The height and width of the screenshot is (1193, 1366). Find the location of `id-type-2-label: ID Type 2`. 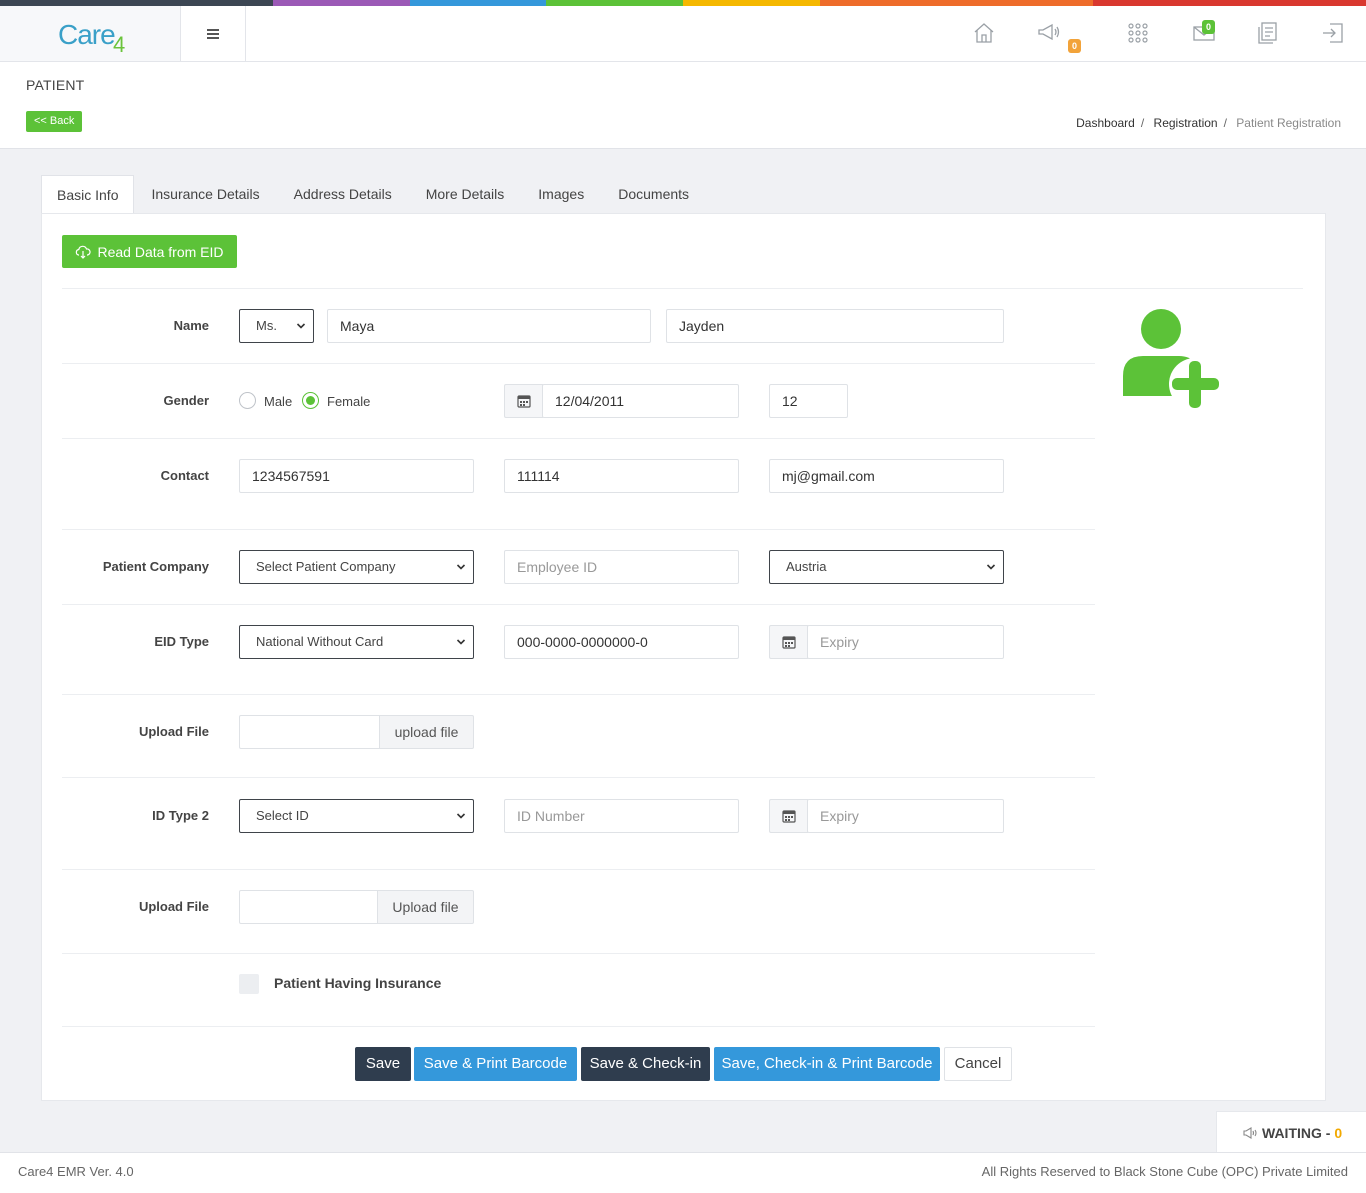

id-type-2-label: ID Type 2 is located at coordinates (180, 815).